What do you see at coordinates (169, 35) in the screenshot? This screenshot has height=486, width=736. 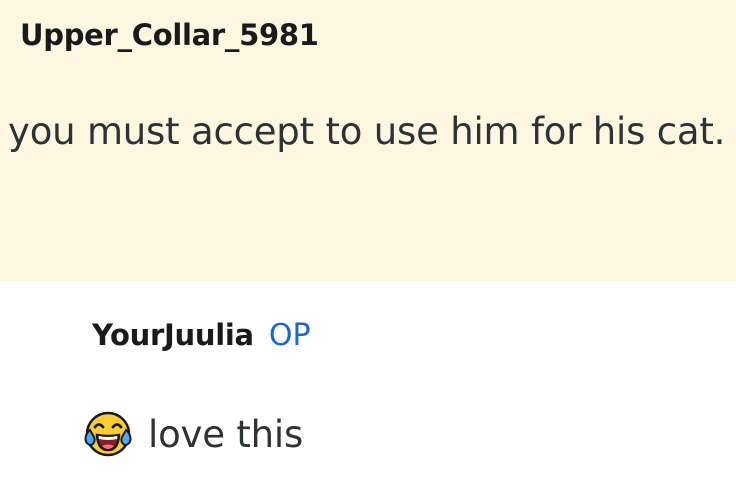 I see `comment-author: Upper_Collar_5981` at bounding box center [169, 35].